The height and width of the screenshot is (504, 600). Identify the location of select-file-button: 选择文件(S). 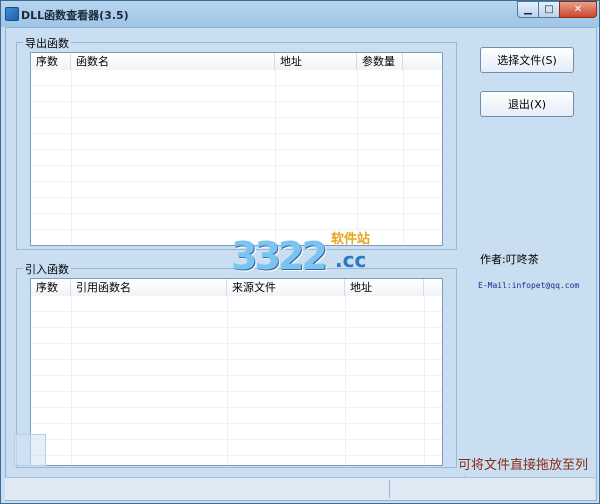
(527, 60).